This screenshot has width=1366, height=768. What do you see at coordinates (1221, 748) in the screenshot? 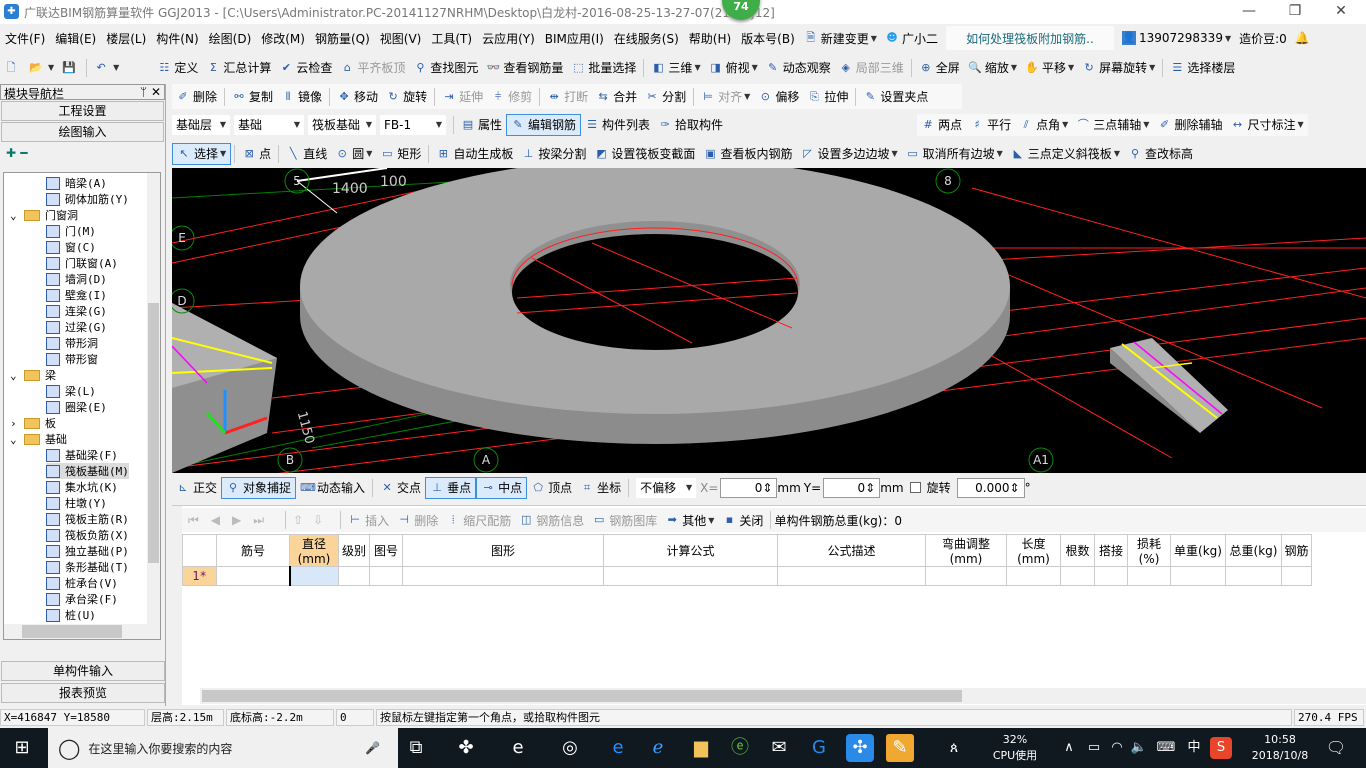
I see `sogou-ime-icon: S` at bounding box center [1221, 748].